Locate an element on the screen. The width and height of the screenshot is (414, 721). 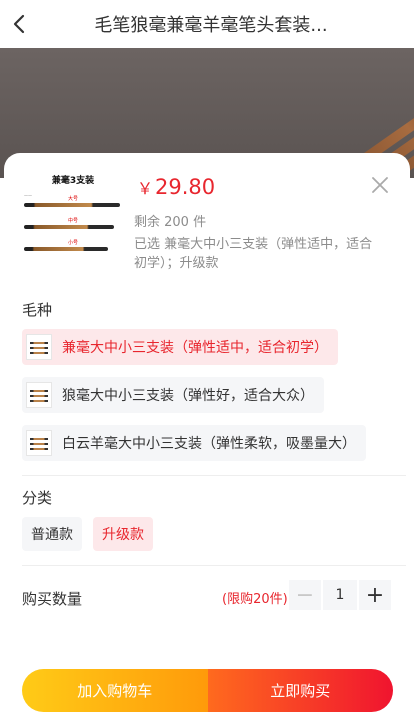
option-label: 狼毫大中小三支装（弹性好，适合大众） is located at coordinates (188, 396).